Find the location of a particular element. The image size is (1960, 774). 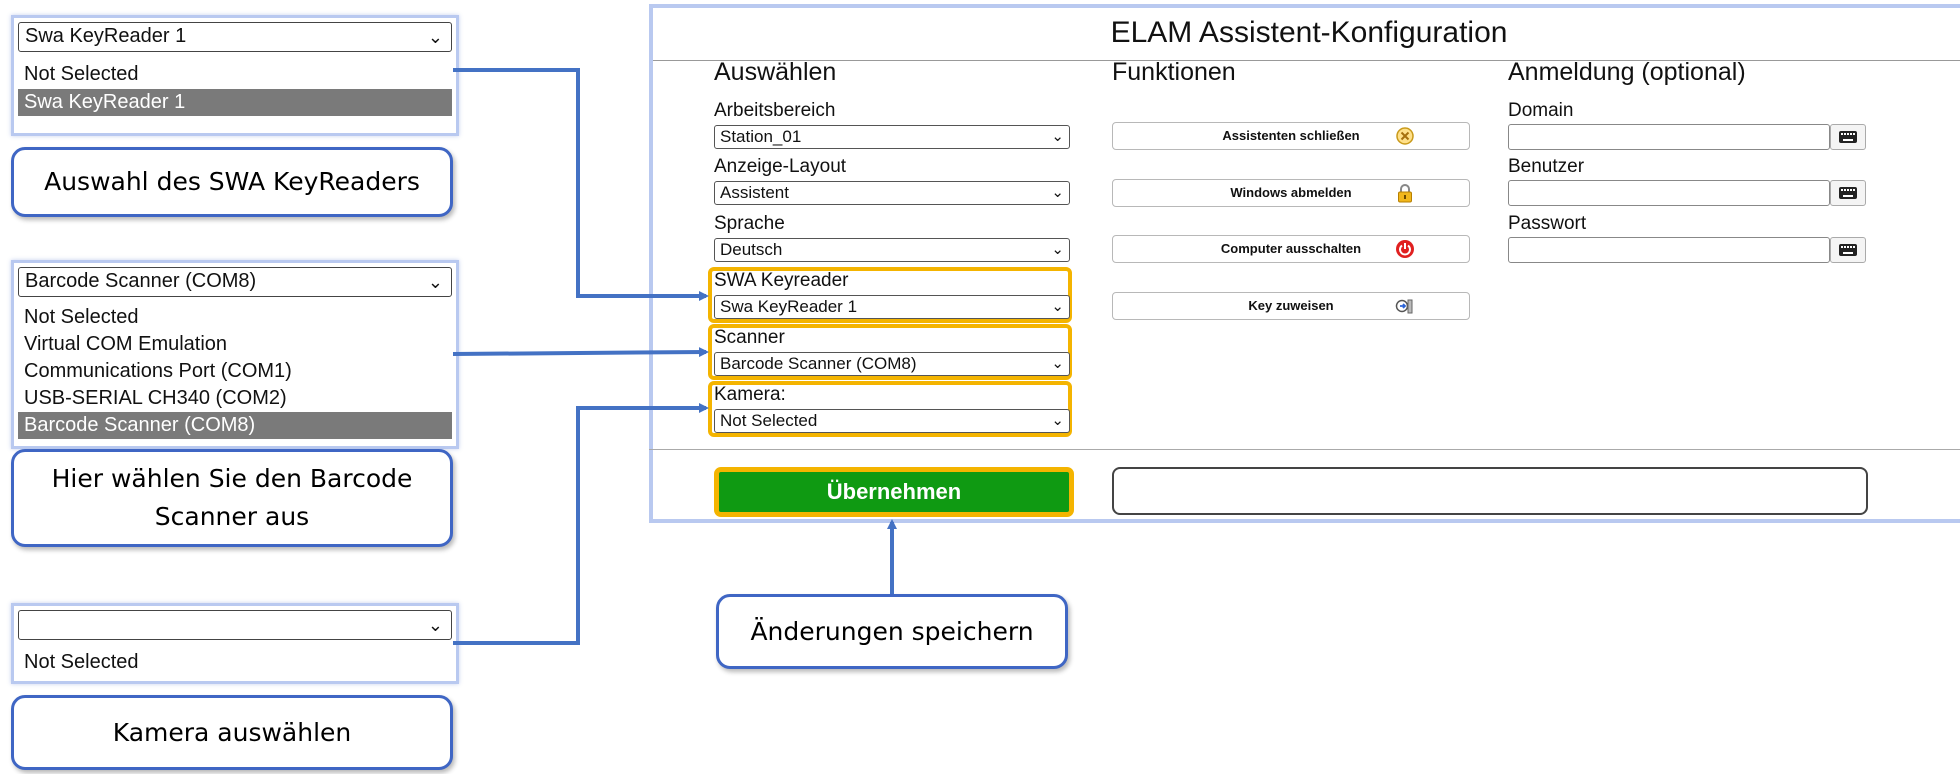

keyreader-connector-arrow is located at coordinates (581, 184).